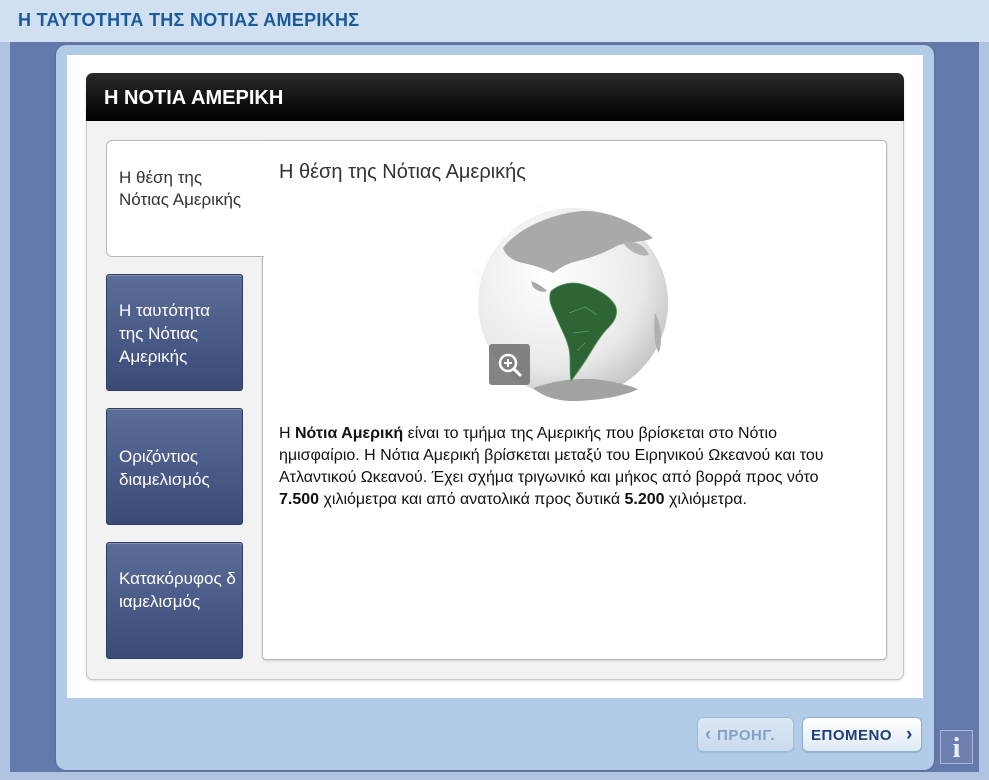 The width and height of the screenshot is (989, 780). What do you see at coordinates (495, 97) in the screenshot?
I see `card-header: Η ΝΟΤΙΑ ΑΜΕΡΙΚΗ` at bounding box center [495, 97].